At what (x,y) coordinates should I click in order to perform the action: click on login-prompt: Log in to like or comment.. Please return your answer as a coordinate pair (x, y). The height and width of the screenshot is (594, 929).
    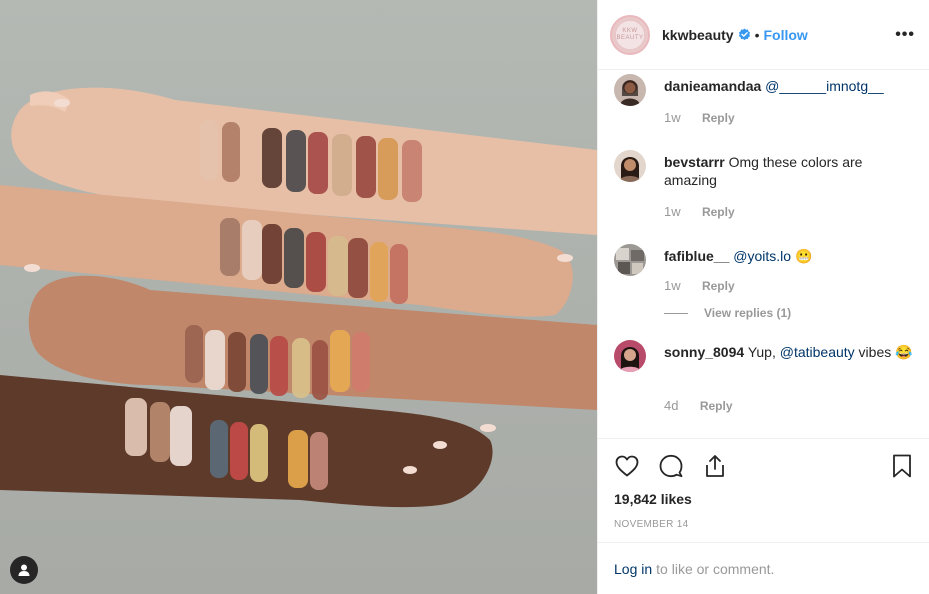
    Looking at the image, I should click on (763, 568).